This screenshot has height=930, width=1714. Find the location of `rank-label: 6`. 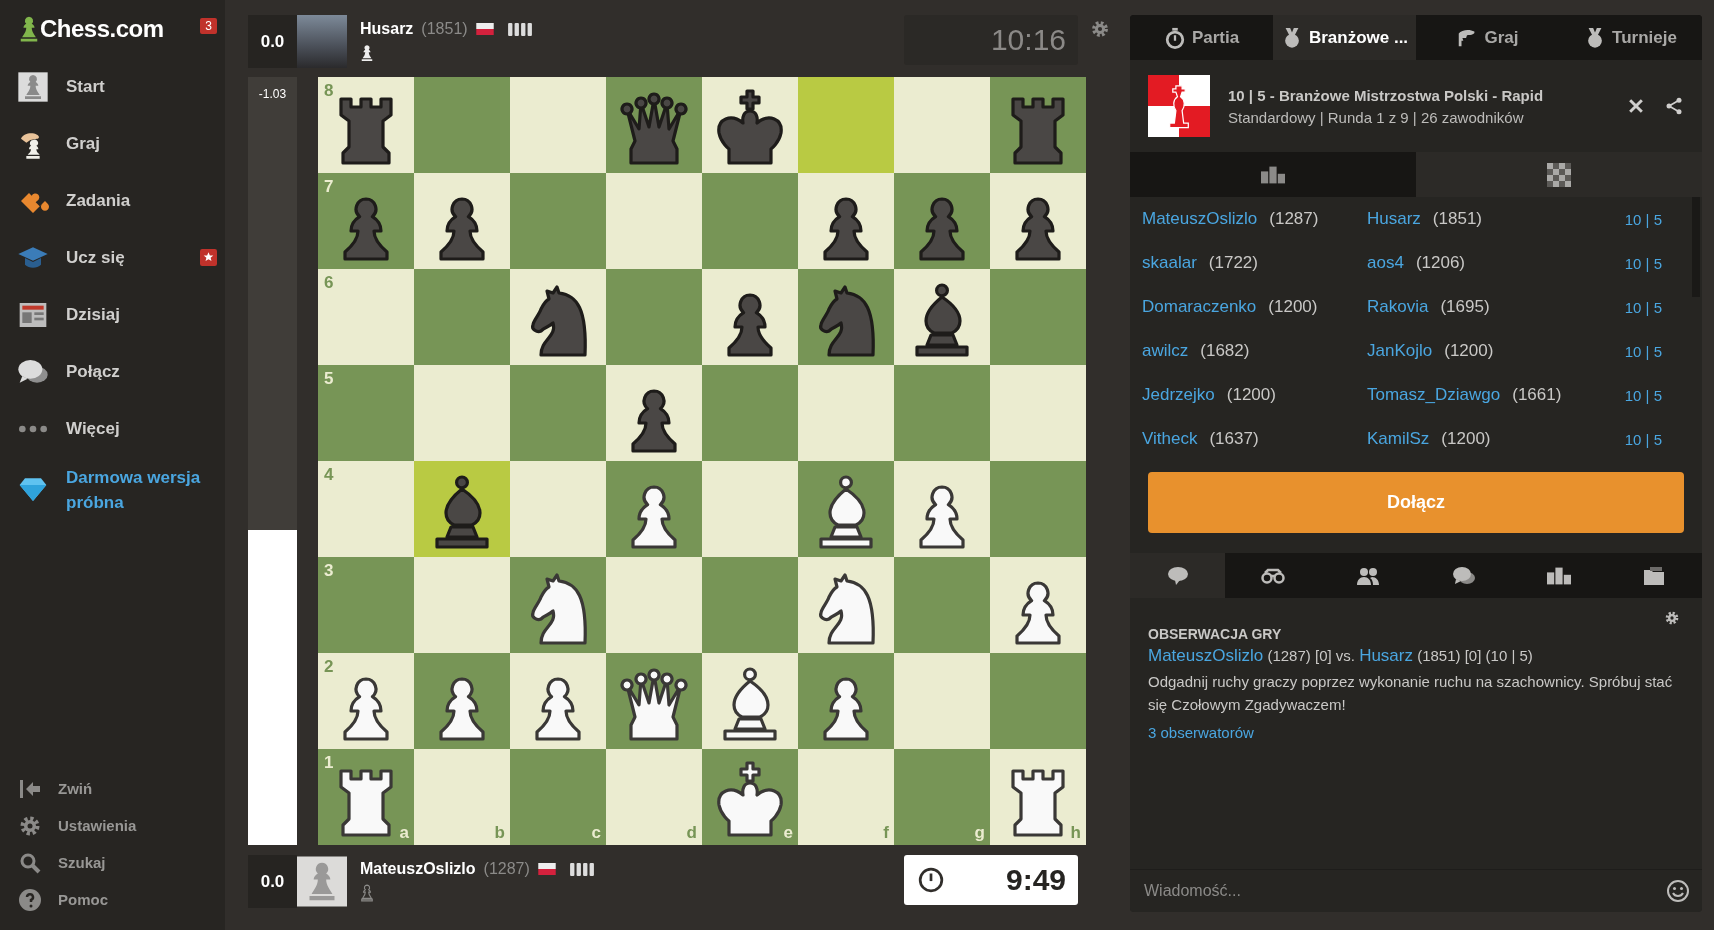

rank-label: 6 is located at coordinates (329, 283).